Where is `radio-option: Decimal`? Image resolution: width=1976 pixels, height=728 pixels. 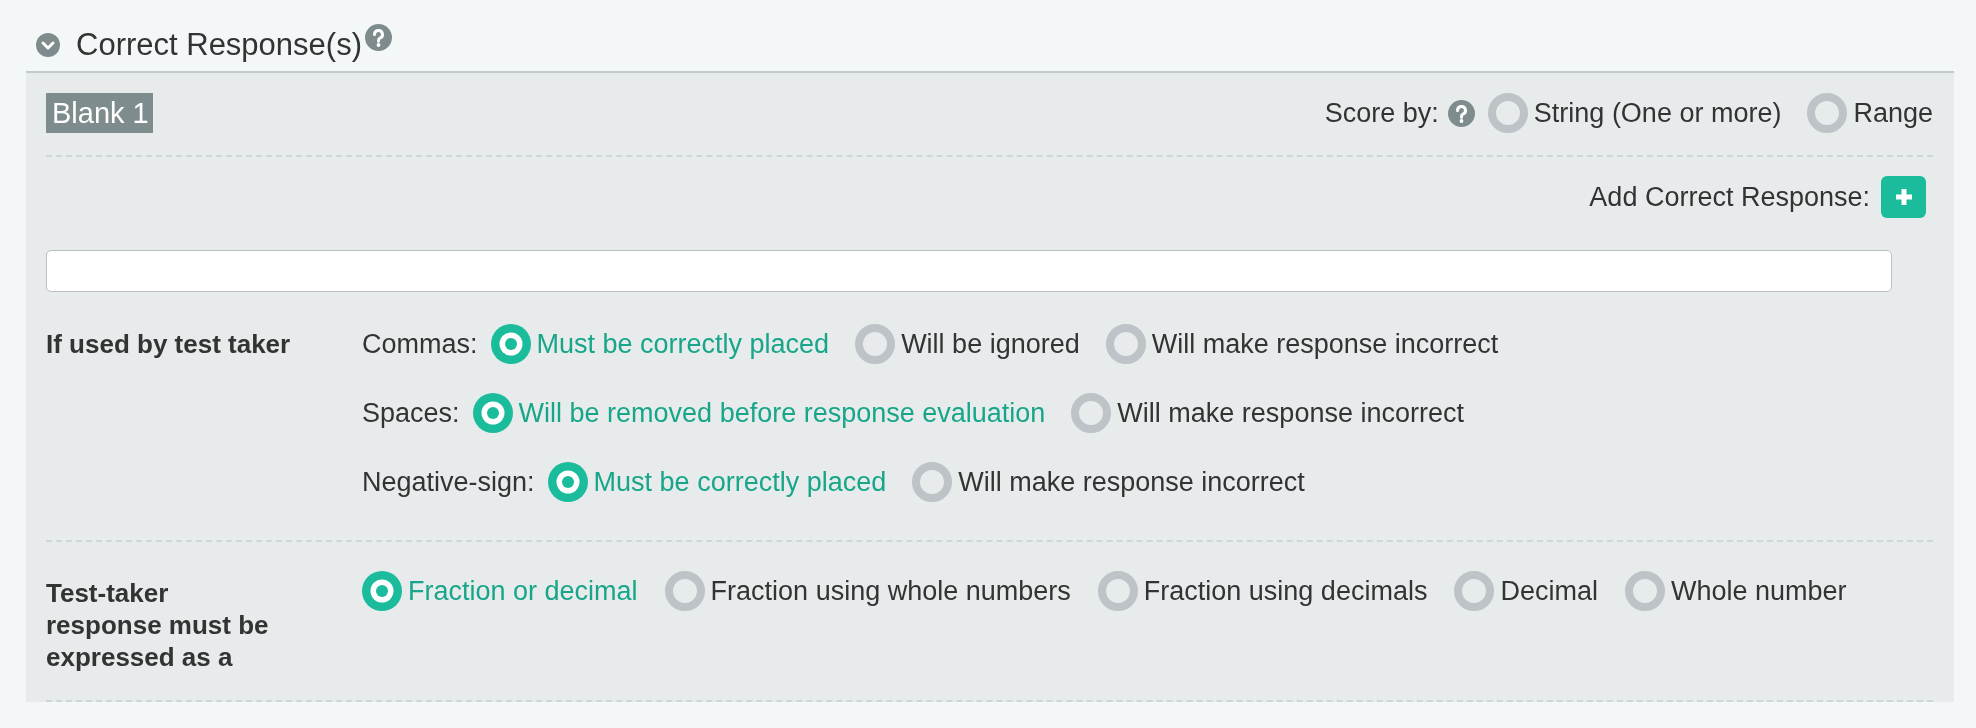 radio-option: Decimal is located at coordinates (1526, 591).